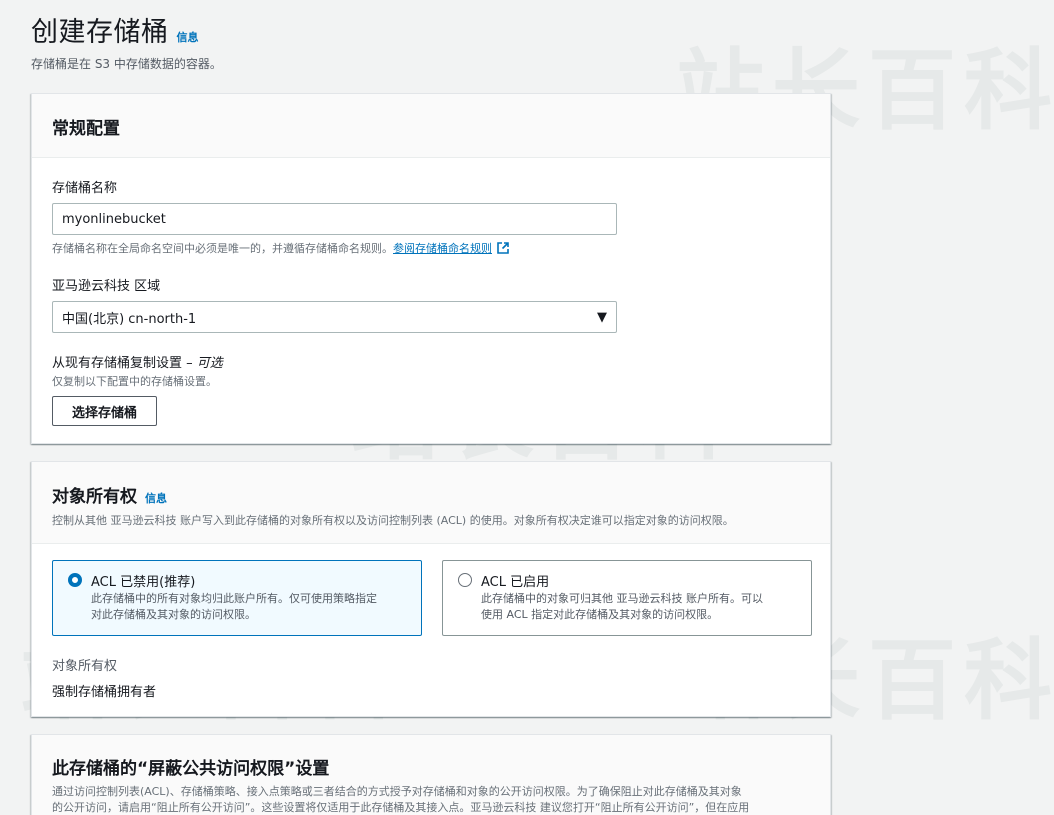 This screenshot has width=1054, height=815. Describe the element at coordinates (442, 248) in the screenshot. I see `naming-rules-link: 参阅存储桶命名规则` at that location.